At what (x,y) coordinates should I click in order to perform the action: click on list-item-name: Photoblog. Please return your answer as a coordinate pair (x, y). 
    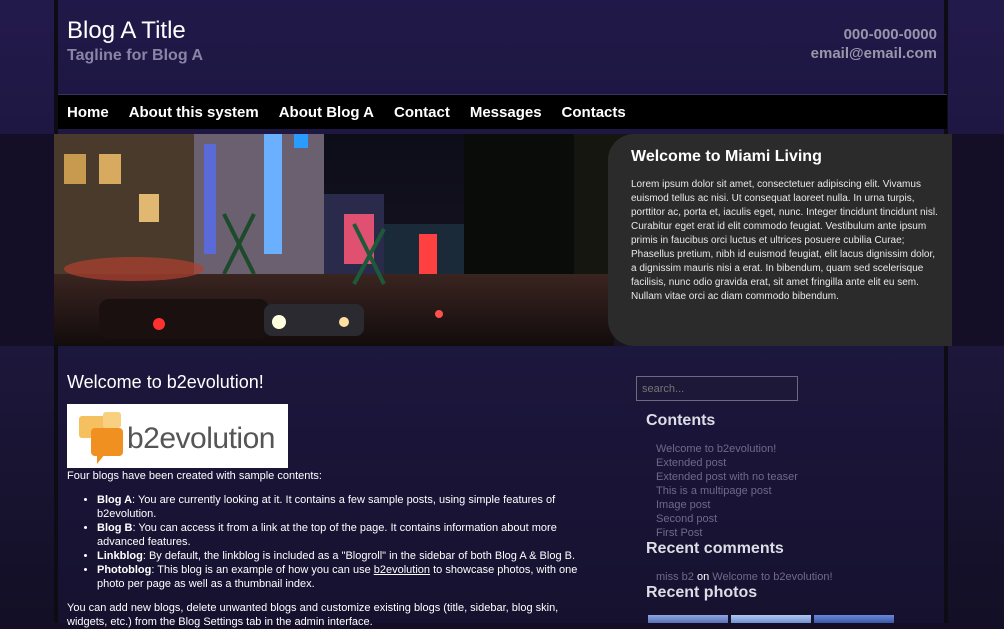
    Looking at the image, I should click on (124, 570).